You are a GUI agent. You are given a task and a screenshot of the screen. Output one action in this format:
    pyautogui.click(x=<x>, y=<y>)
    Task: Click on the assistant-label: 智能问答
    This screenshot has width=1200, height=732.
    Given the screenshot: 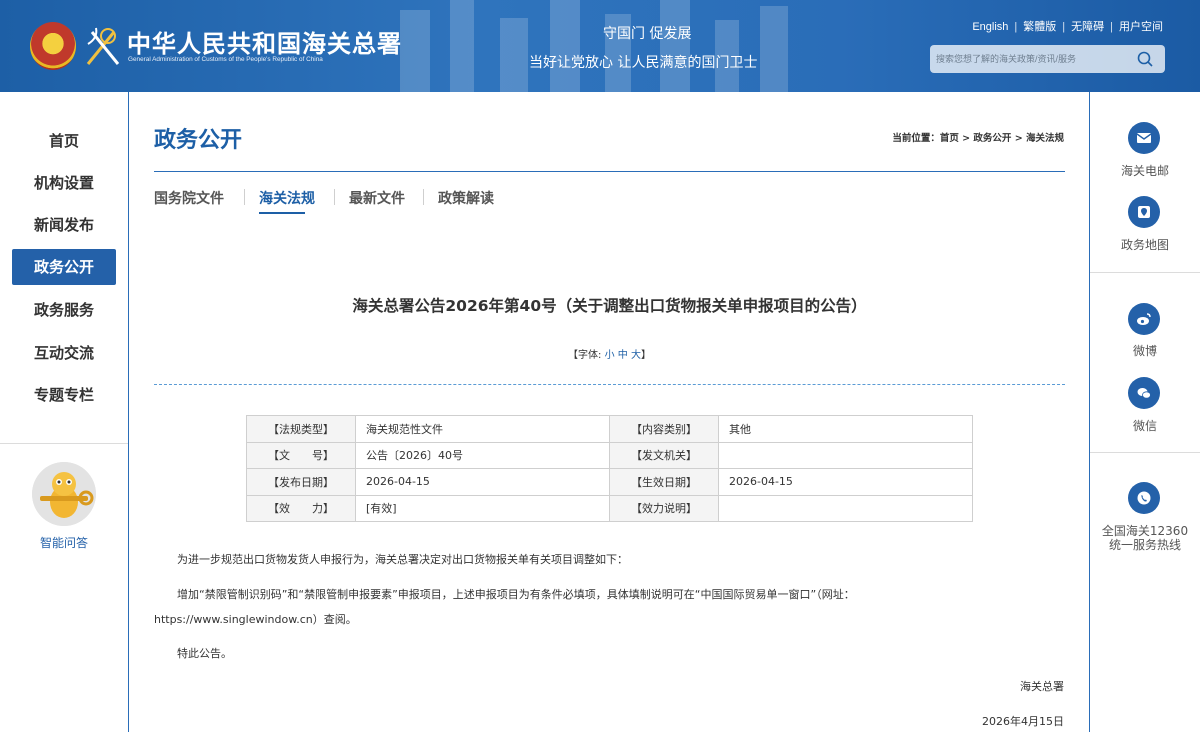 What is the action you would take?
    pyautogui.click(x=64, y=542)
    